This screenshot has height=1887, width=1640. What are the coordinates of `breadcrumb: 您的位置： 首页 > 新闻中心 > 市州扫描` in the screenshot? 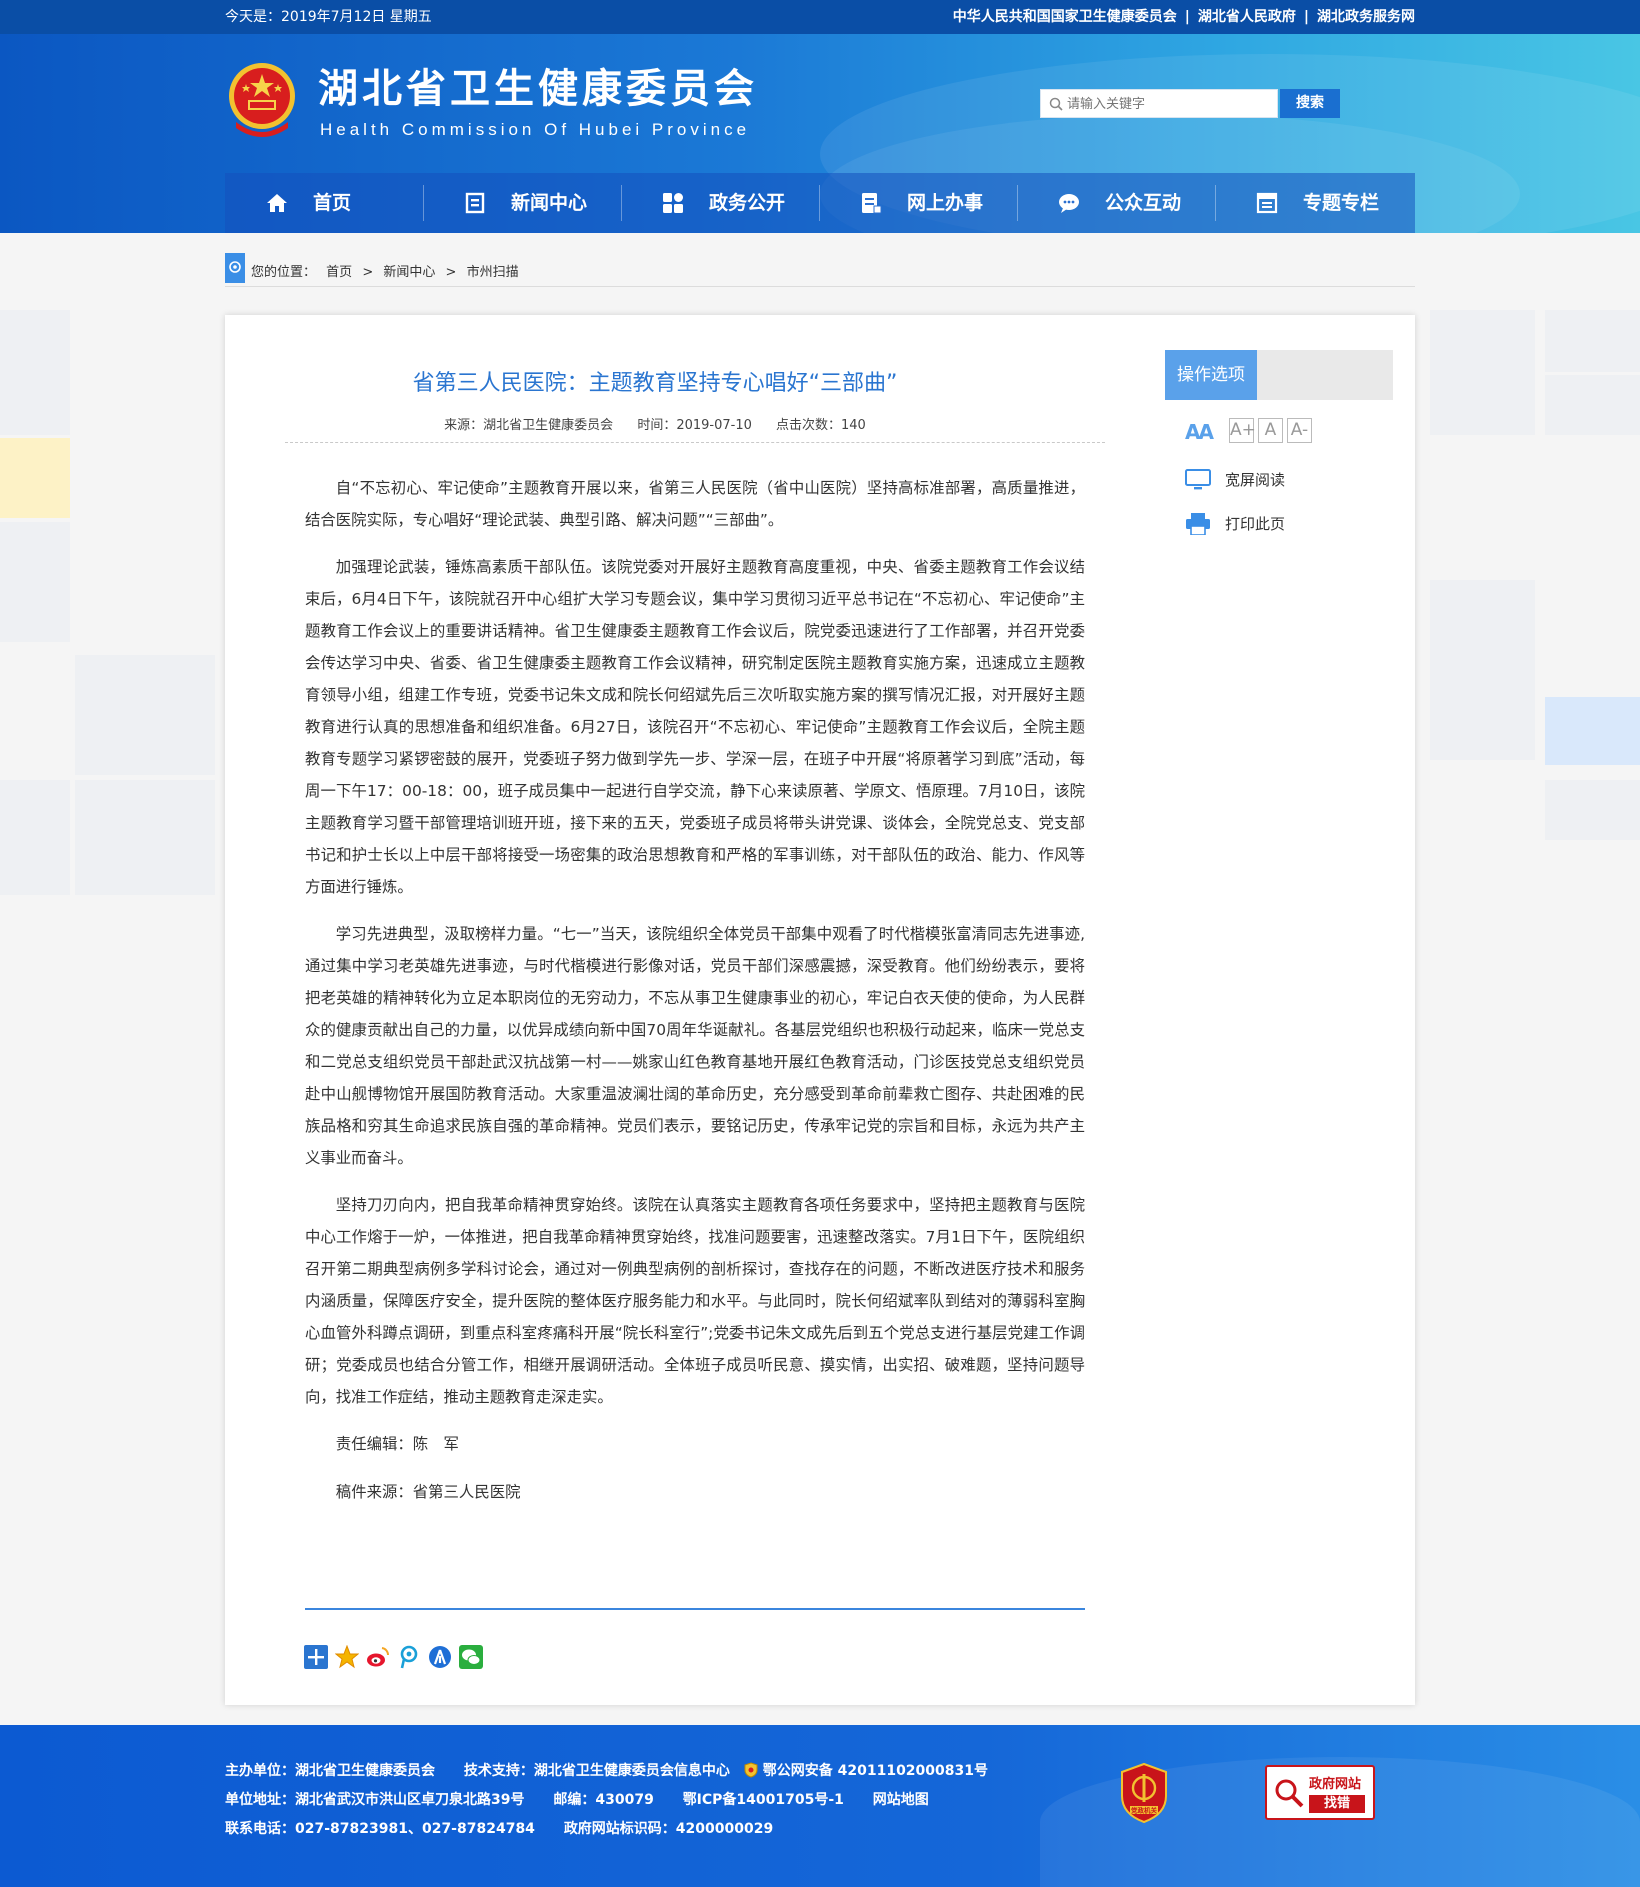 It's located at (820, 270).